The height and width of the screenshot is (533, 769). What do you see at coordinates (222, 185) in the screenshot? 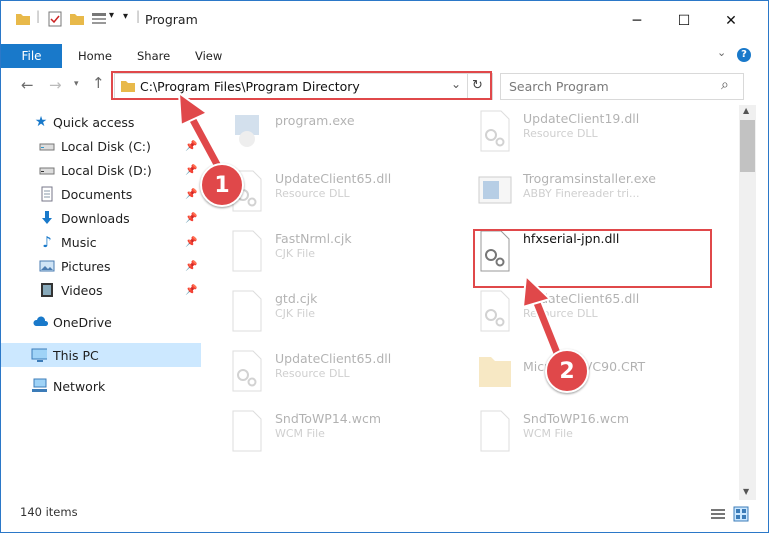
I see `step-badge-1: 1` at bounding box center [222, 185].